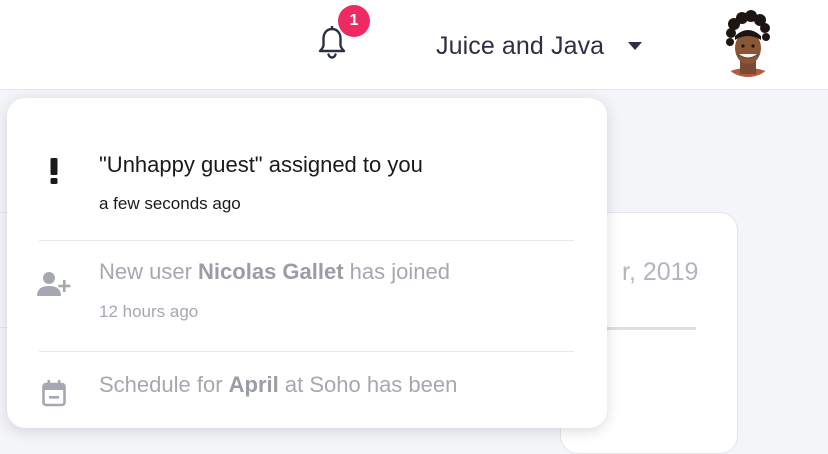 The image size is (828, 454). What do you see at coordinates (635, 46) in the screenshot?
I see `chevron-down-icon` at bounding box center [635, 46].